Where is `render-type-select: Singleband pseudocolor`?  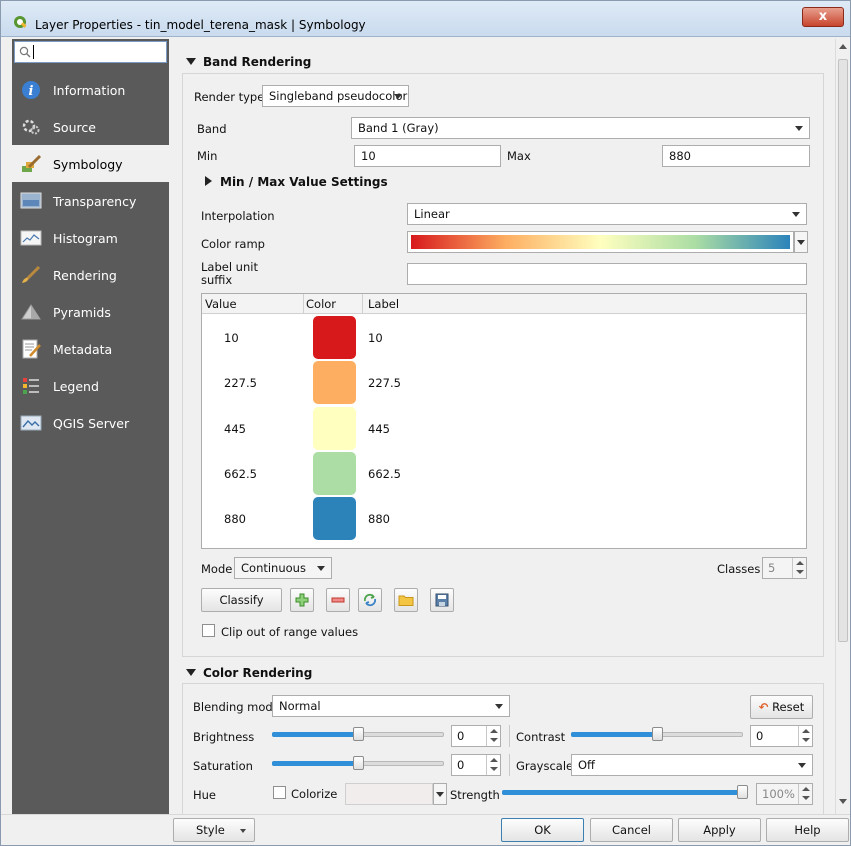 render-type-select: Singleband pseudocolor is located at coordinates (335, 96).